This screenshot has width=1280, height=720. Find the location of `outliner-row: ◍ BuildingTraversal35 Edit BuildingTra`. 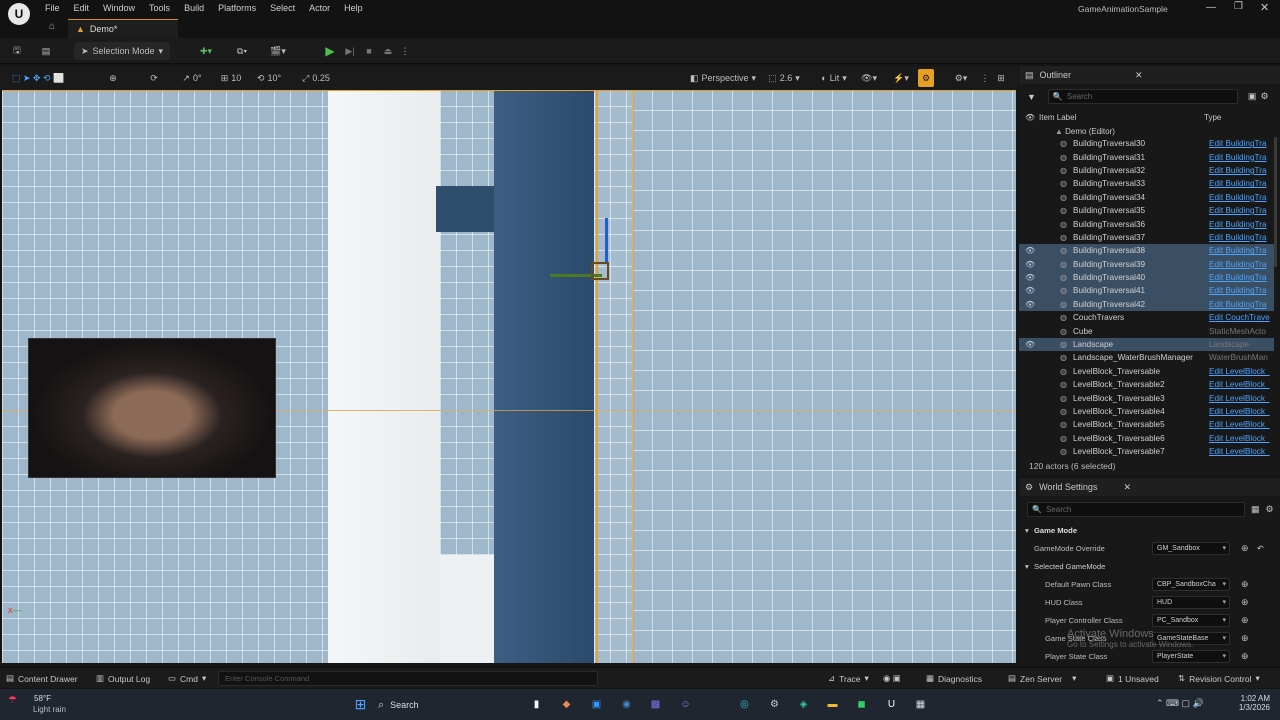

outliner-row: ◍ BuildingTraversal35 Edit BuildingTra is located at coordinates (1146, 210).